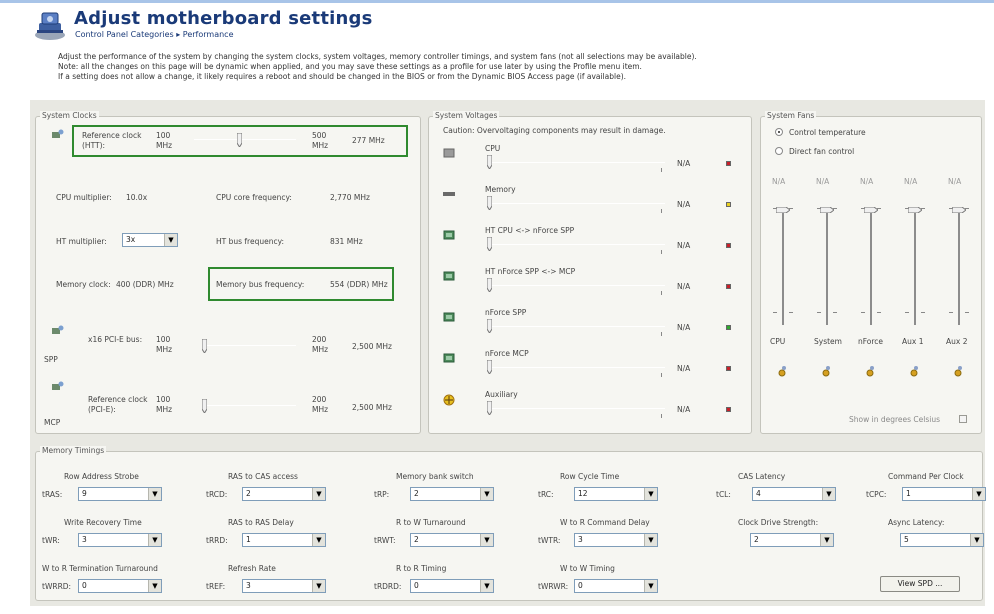  Describe the element at coordinates (779, 132) in the screenshot. I see `control-temperature-radio` at that location.